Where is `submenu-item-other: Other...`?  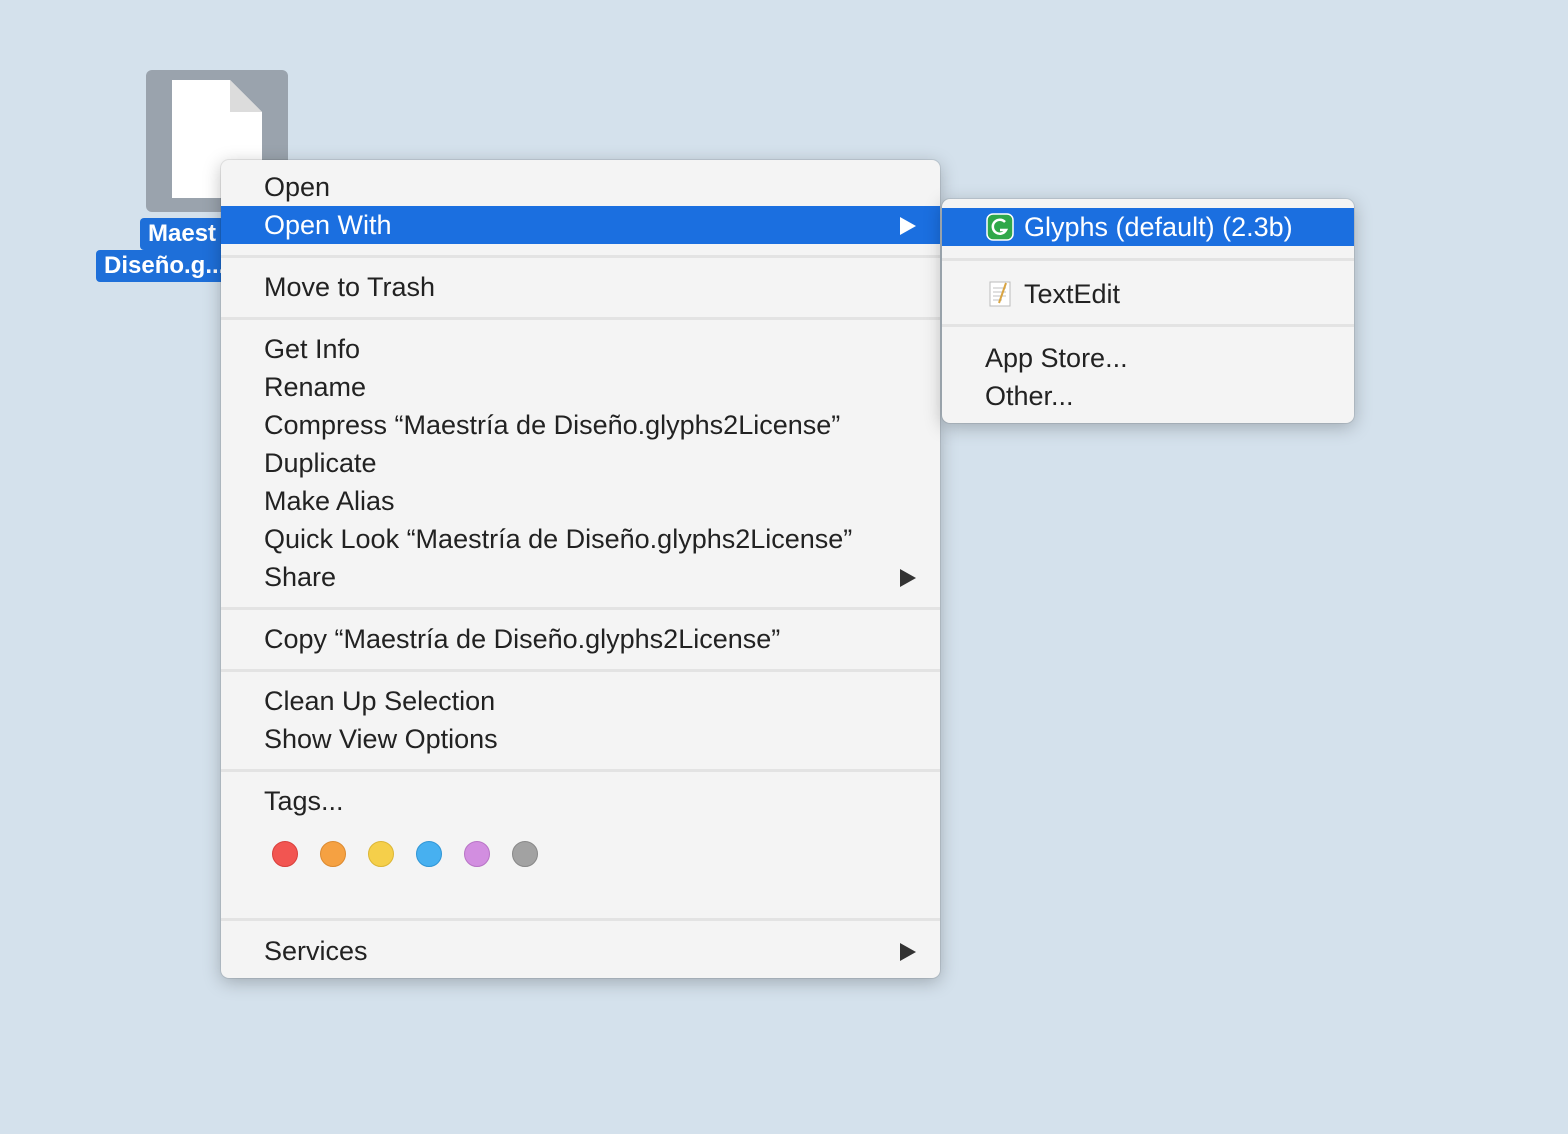
submenu-item-other: Other... is located at coordinates (1148, 396).